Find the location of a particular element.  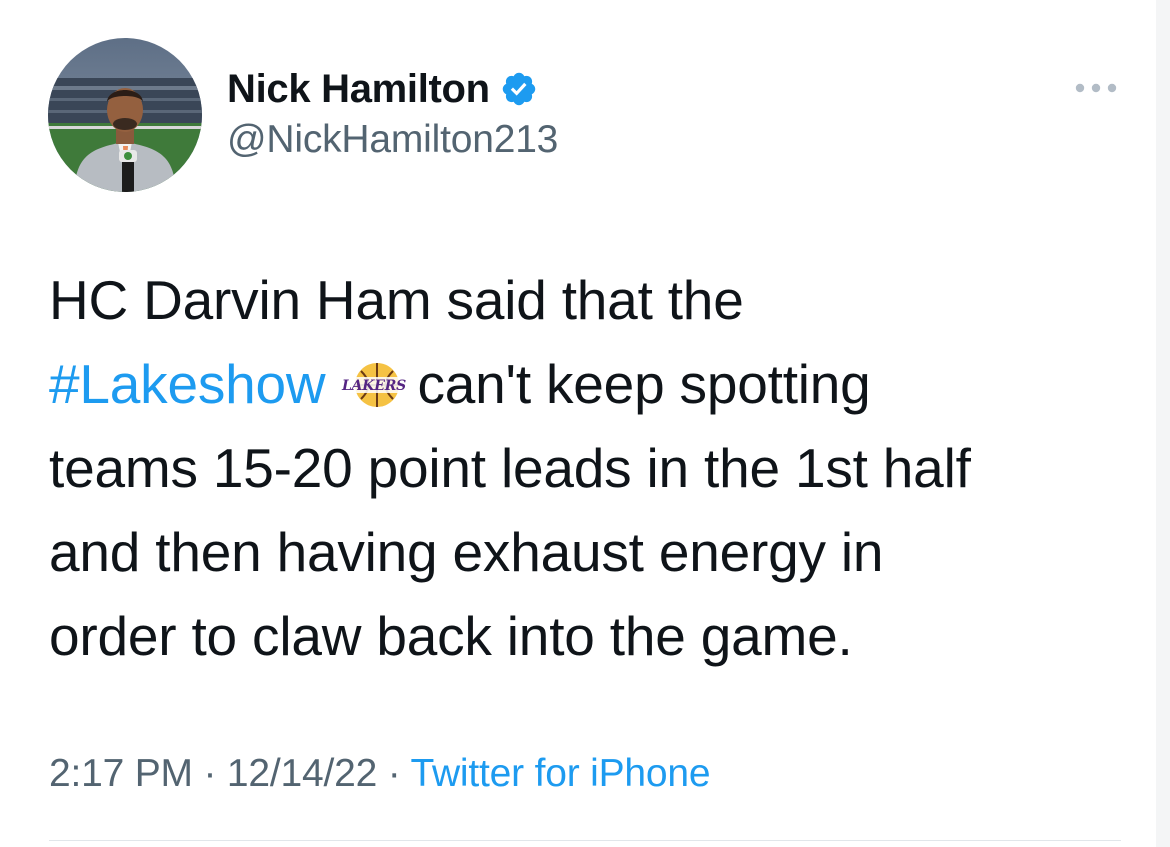

tweet-line: HC Darvin Ham said that the is located at coordinates (396, 300).